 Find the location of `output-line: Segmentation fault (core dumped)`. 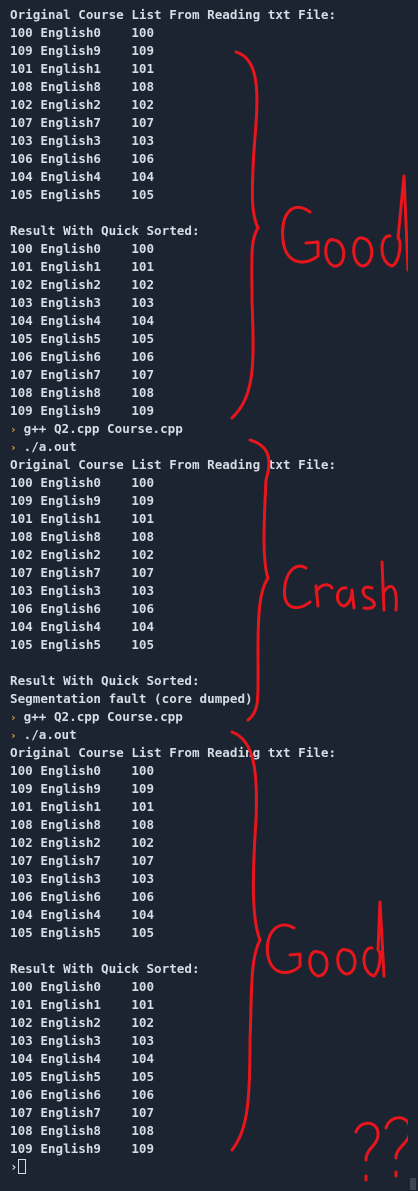

output-line: Segmentation fault (core dumped) is located at coordinates (131, 698).